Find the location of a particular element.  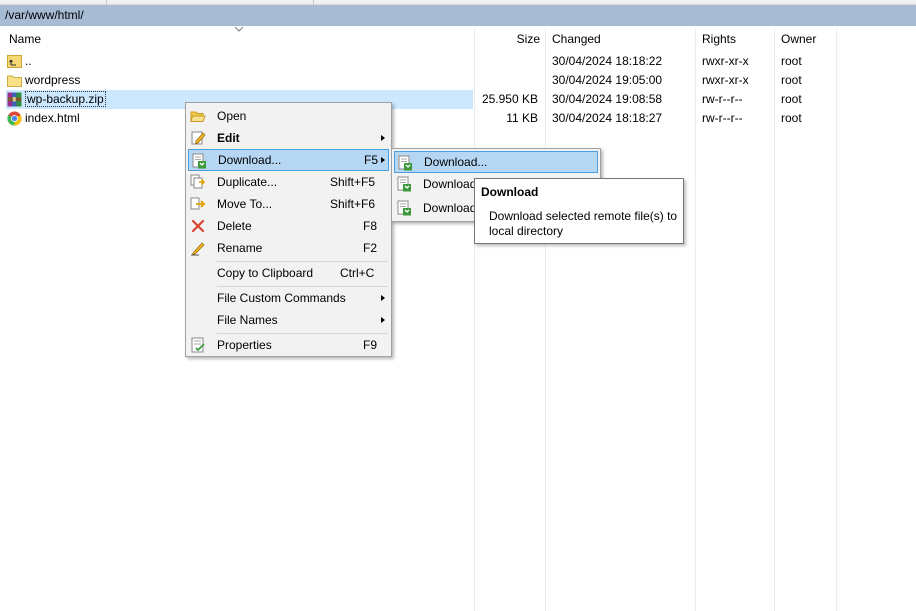

menu-item-shortcut: Shift+F6 is located at coordinates (353, 204).